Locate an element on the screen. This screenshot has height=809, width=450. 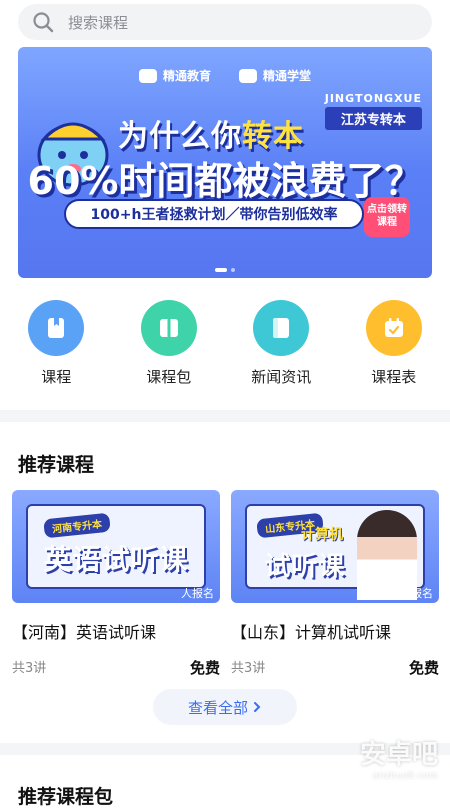
search-placeholder: 搜索课程 is located at coordinates (98, 22).